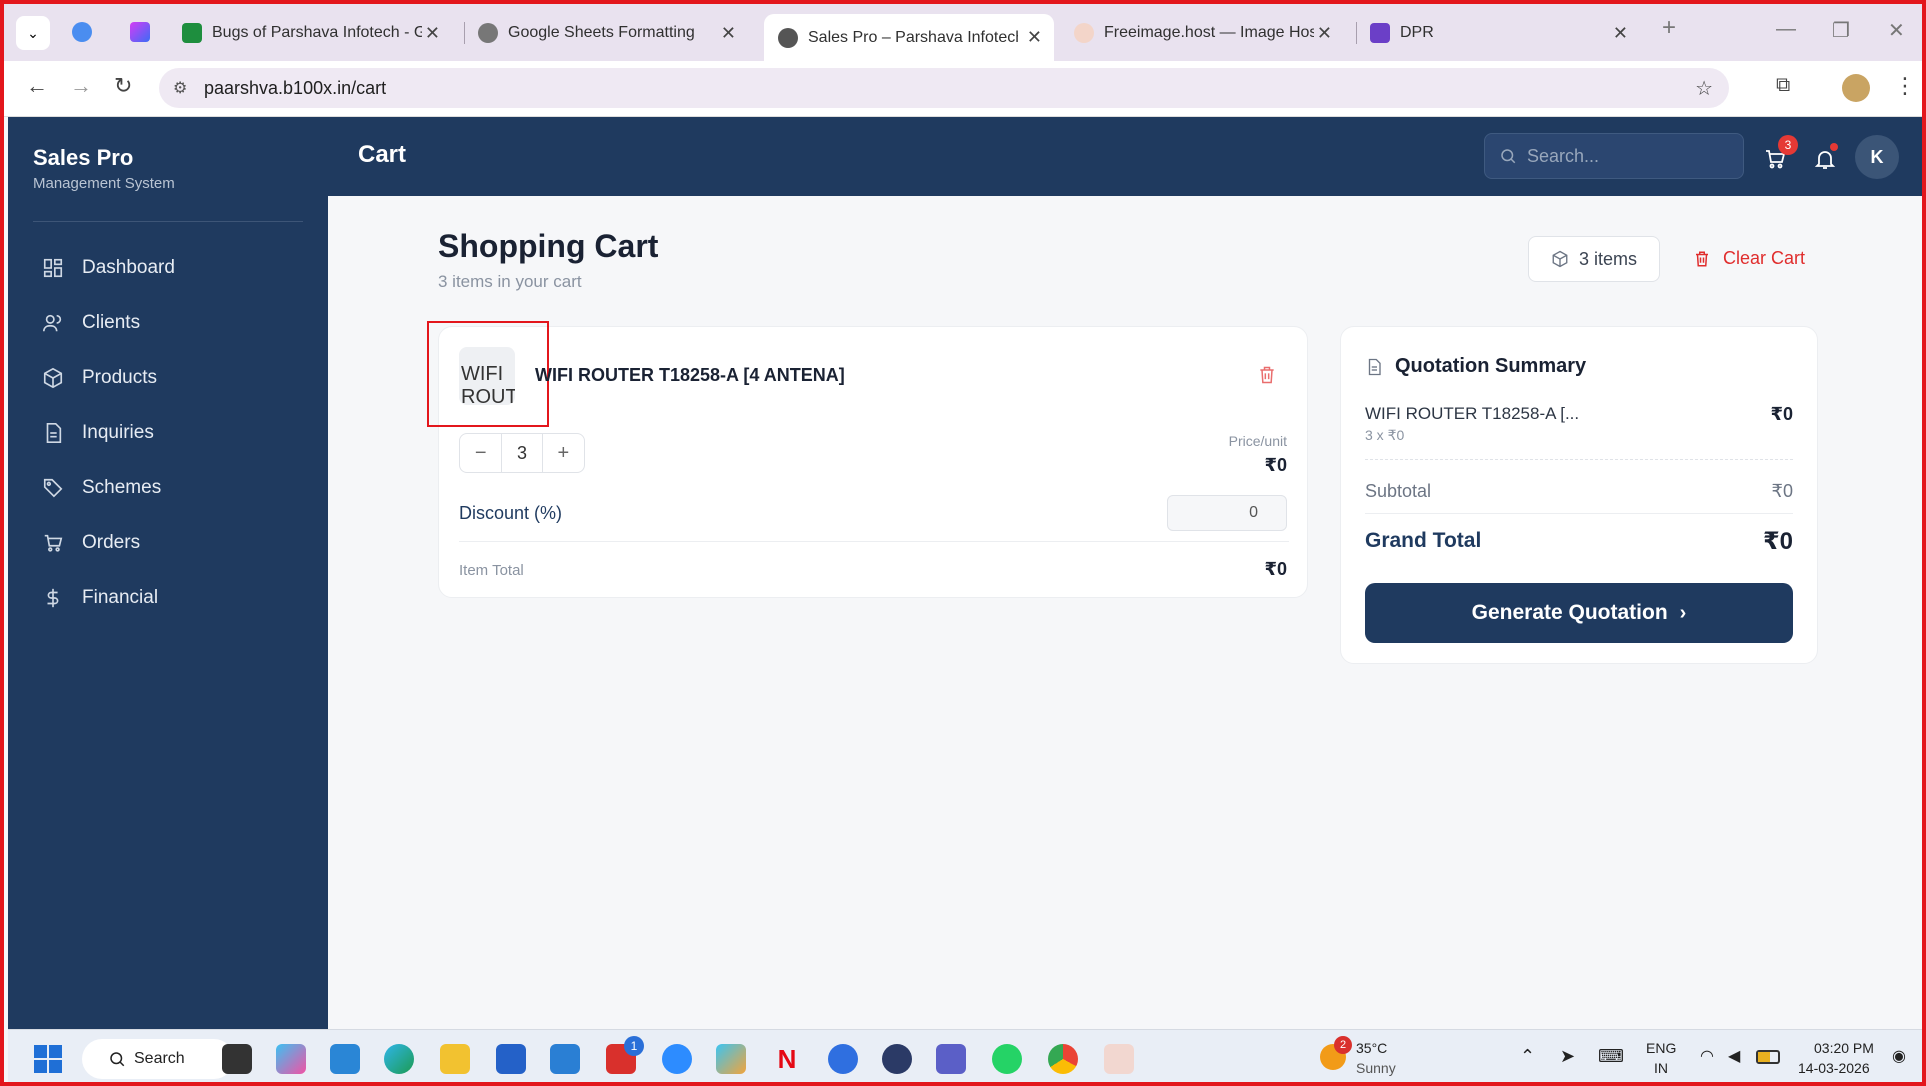 The width and height of the screenshot is (1926, 1086). I want to click on keyboard-icon: ⌨, so click(1611, 1056).